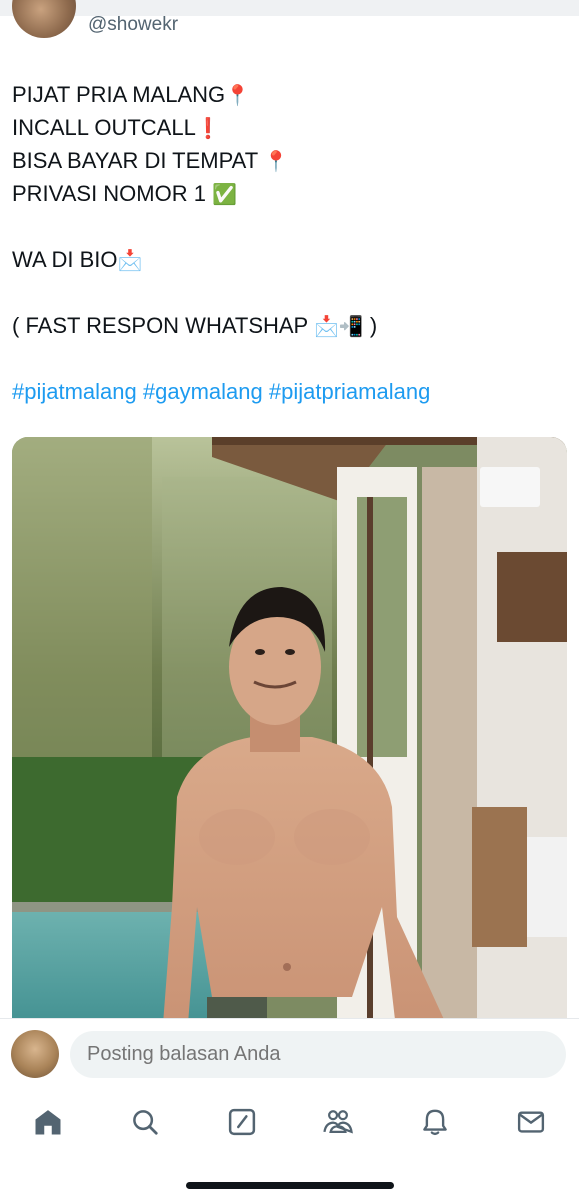 The width and height of the screenshot is (579, 1200). Describe the element at coordinates (150, 160) in the screenshot. I see `tweet-line-3: BISA BAYAR DI TEMPAT 📍` at that location.